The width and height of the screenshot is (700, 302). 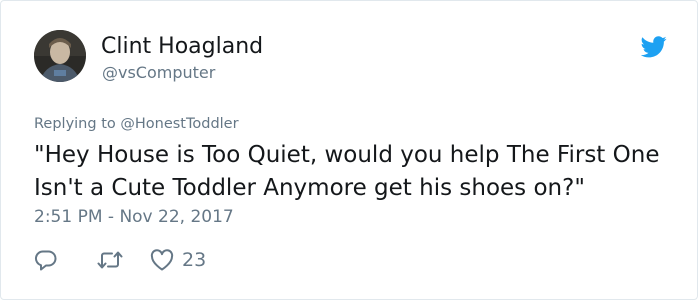 I want to click on retweet-icon, so click(x=110, y=260).